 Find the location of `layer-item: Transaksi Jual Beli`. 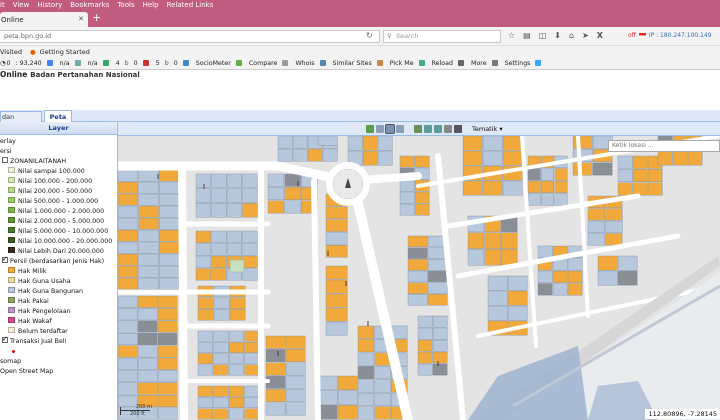

layer-item: Transaksi Jual Beli is located at coordinates (58, 340).